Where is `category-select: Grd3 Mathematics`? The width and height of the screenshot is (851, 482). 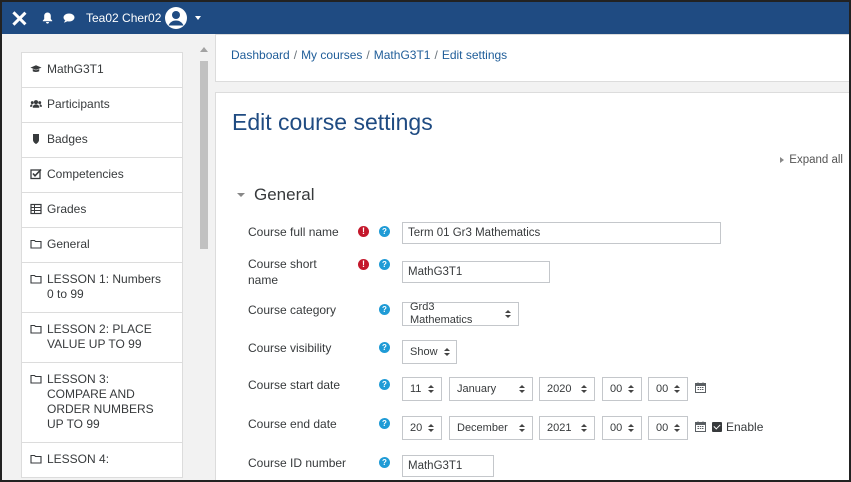
category-select: Grd3 Mathematics is located at coordinates (460, 313).